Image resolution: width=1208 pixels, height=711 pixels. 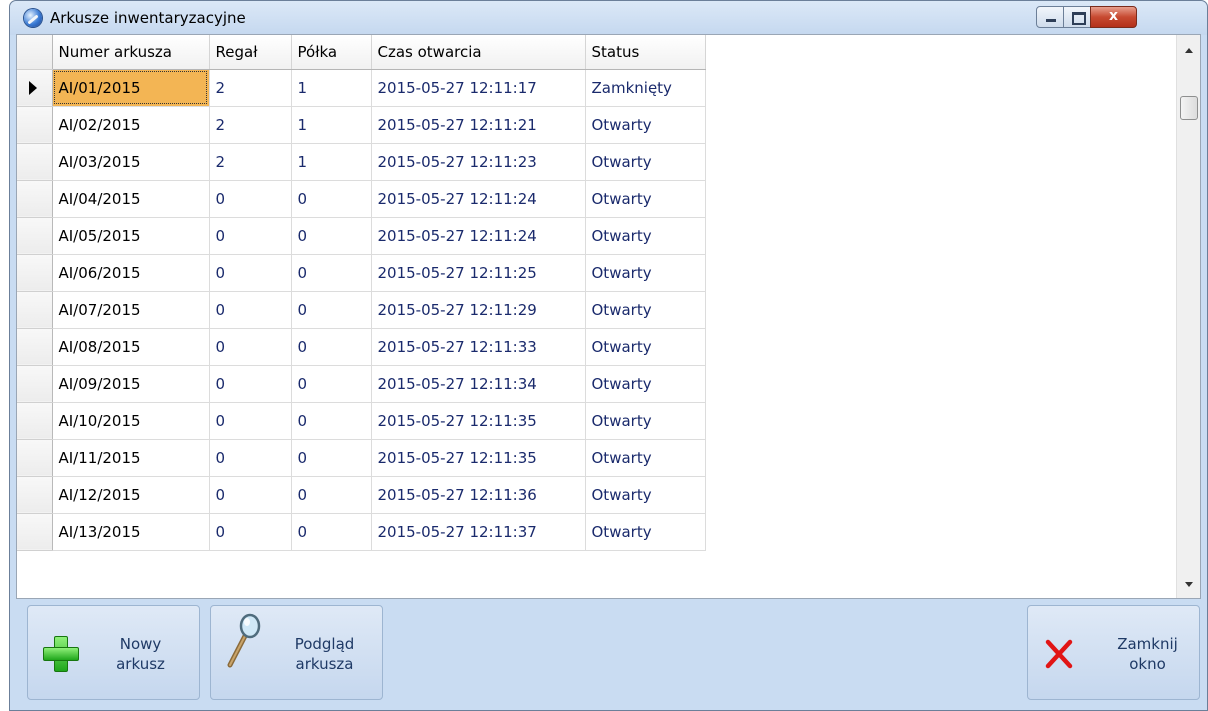 What do you see at coordinates (478, 88) in the screenshot?
I see `cell-czas: 2015-05-27 12:11:17` at bounding box center [478, 88].